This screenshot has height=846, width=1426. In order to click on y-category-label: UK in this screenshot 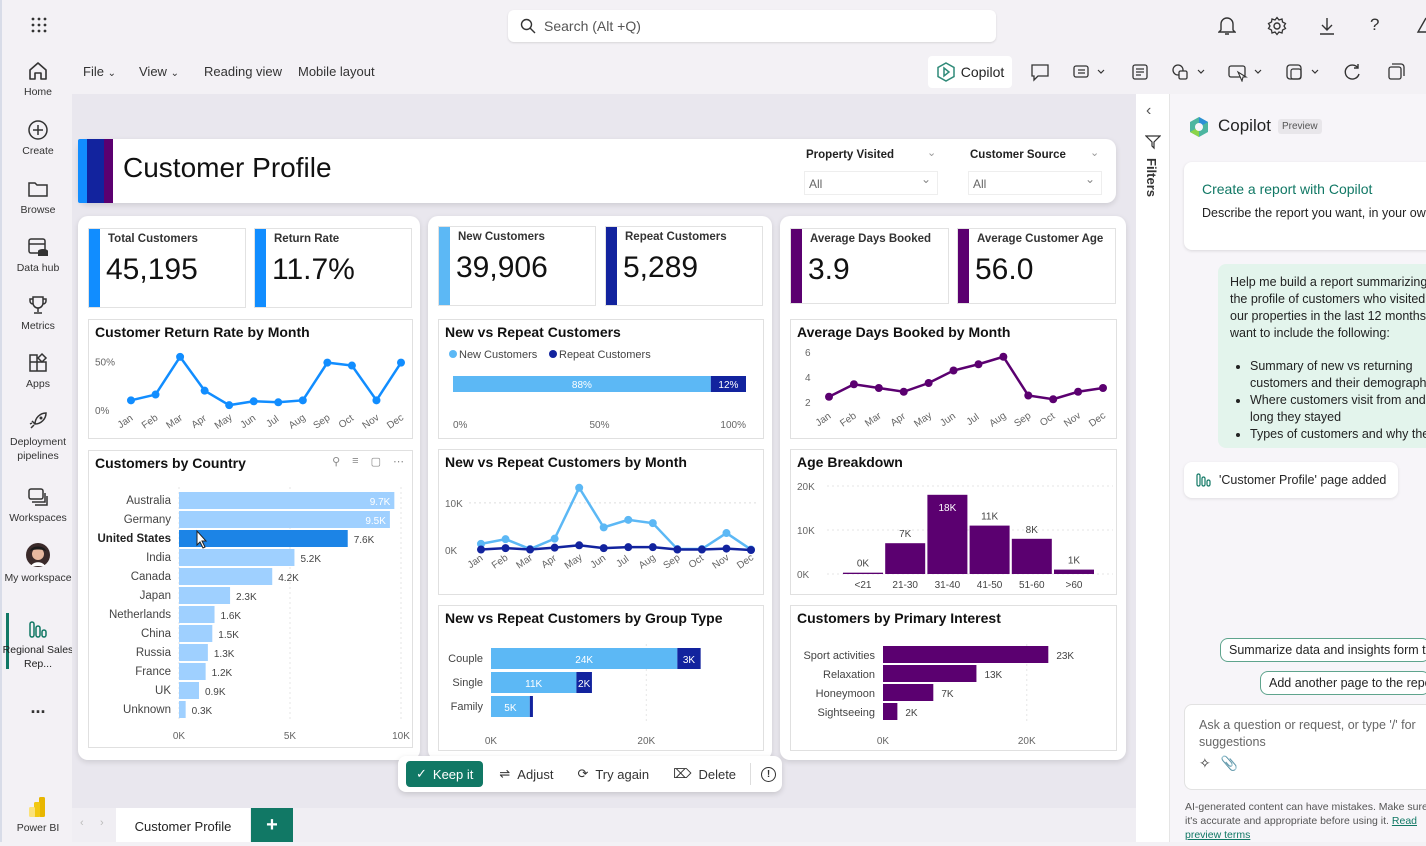, I will do `click(163, 691)`.